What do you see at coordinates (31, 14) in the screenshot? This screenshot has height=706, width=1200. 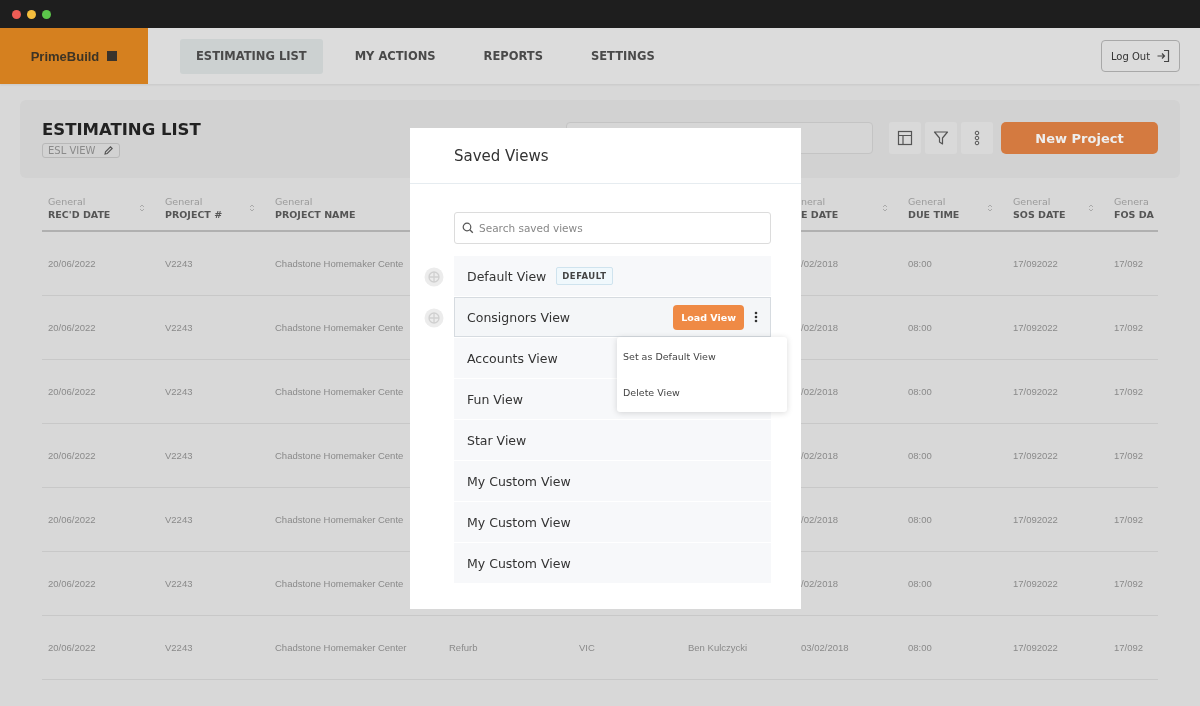 I see `minimize-window-dot` at bounding box center [31, 14].